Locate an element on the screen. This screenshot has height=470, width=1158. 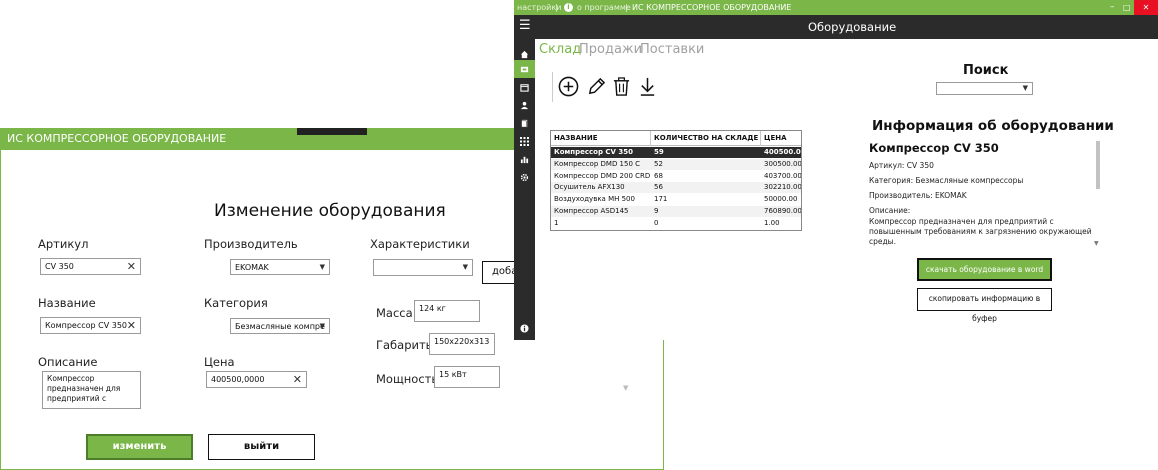
info-heading: Информация об оборудовании is located at coordinates (993, 126).